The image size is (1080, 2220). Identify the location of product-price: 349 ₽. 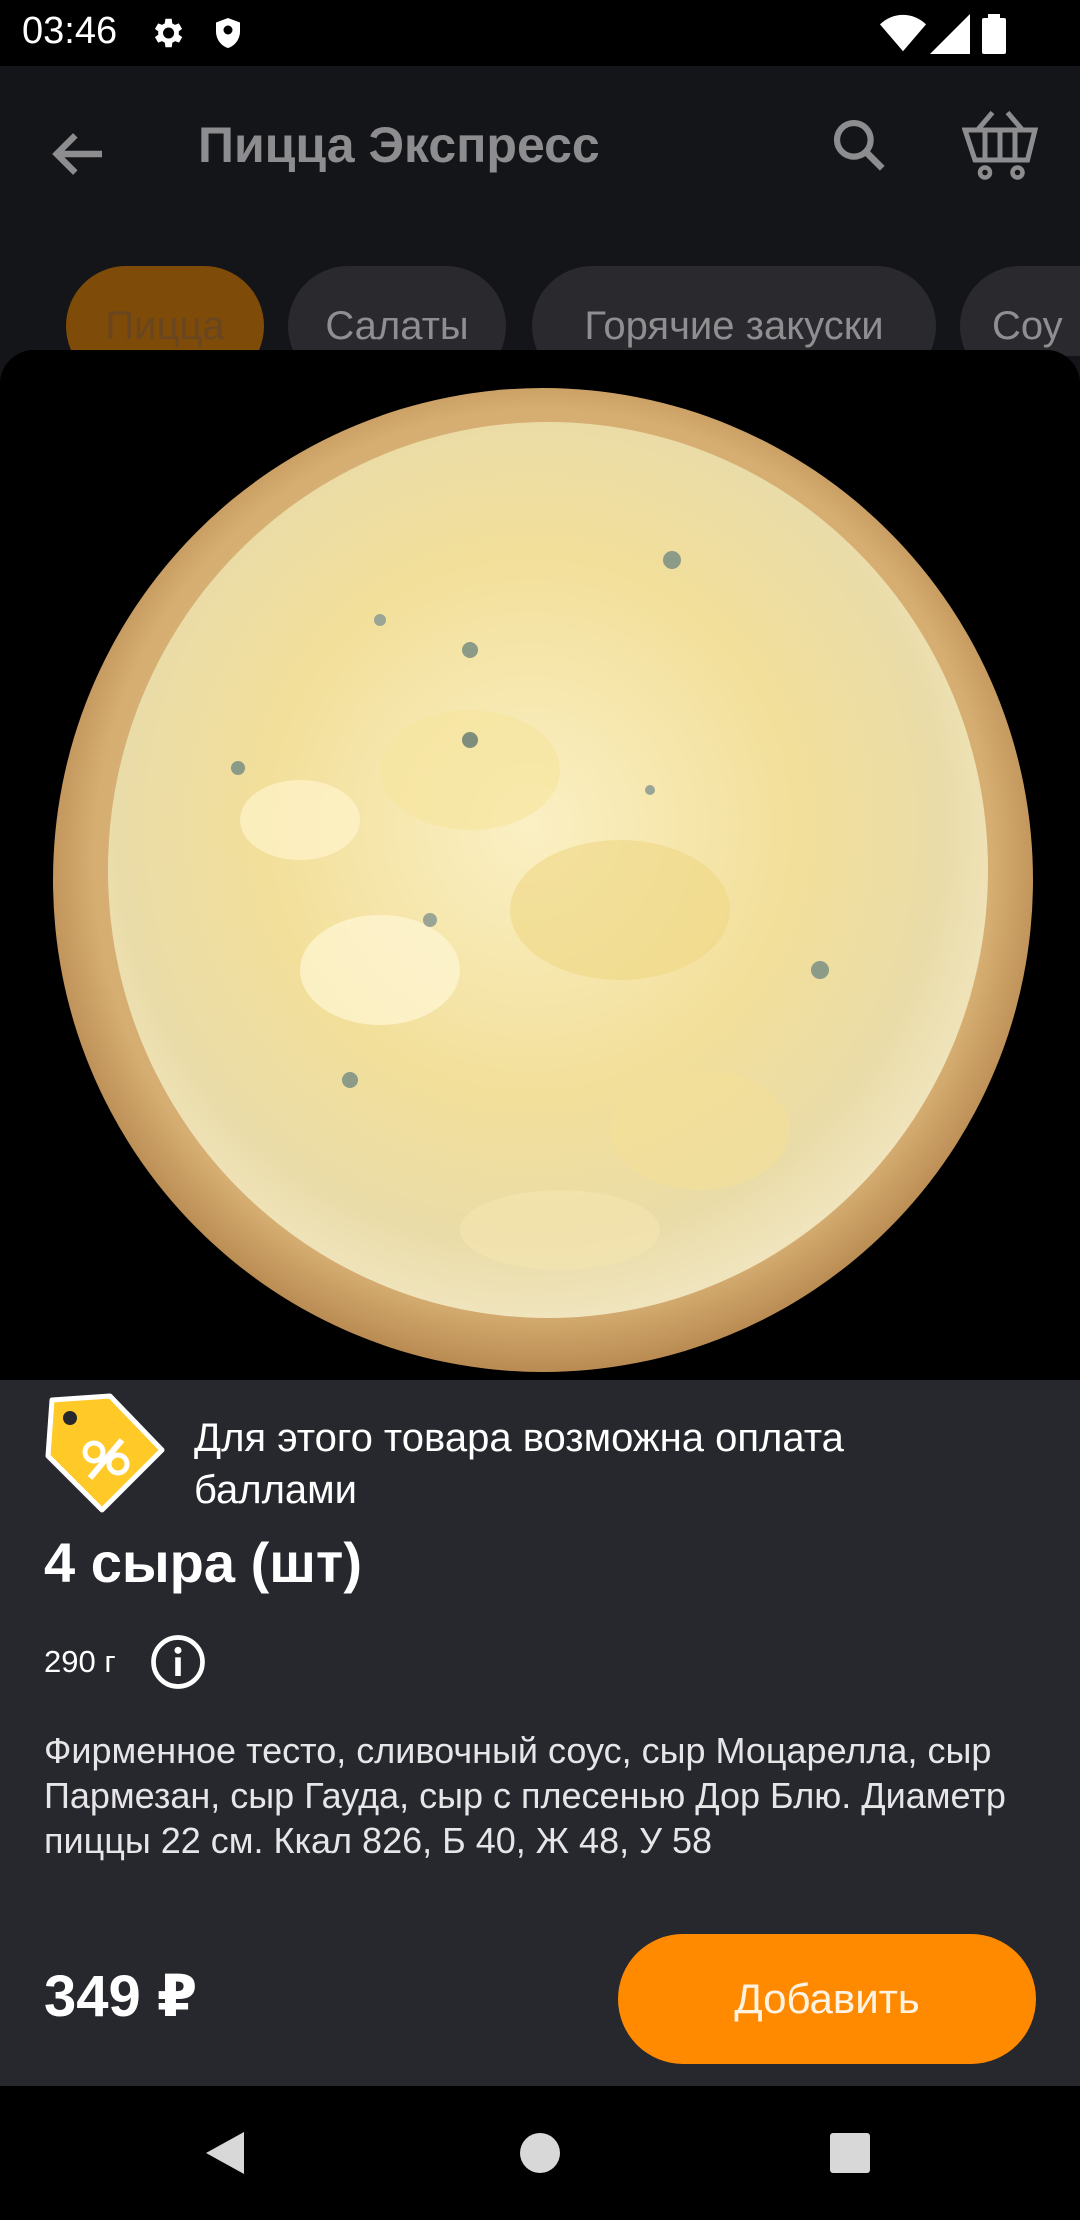
(121, 1996).